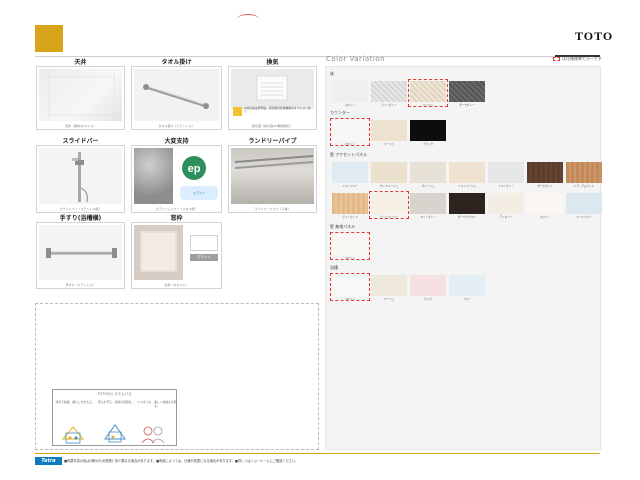 This screenshot has width=640, height=480. Describe the element at coordinates (428, 205) in the screenshot. I see `color-swatch: マットグレー` at that location.